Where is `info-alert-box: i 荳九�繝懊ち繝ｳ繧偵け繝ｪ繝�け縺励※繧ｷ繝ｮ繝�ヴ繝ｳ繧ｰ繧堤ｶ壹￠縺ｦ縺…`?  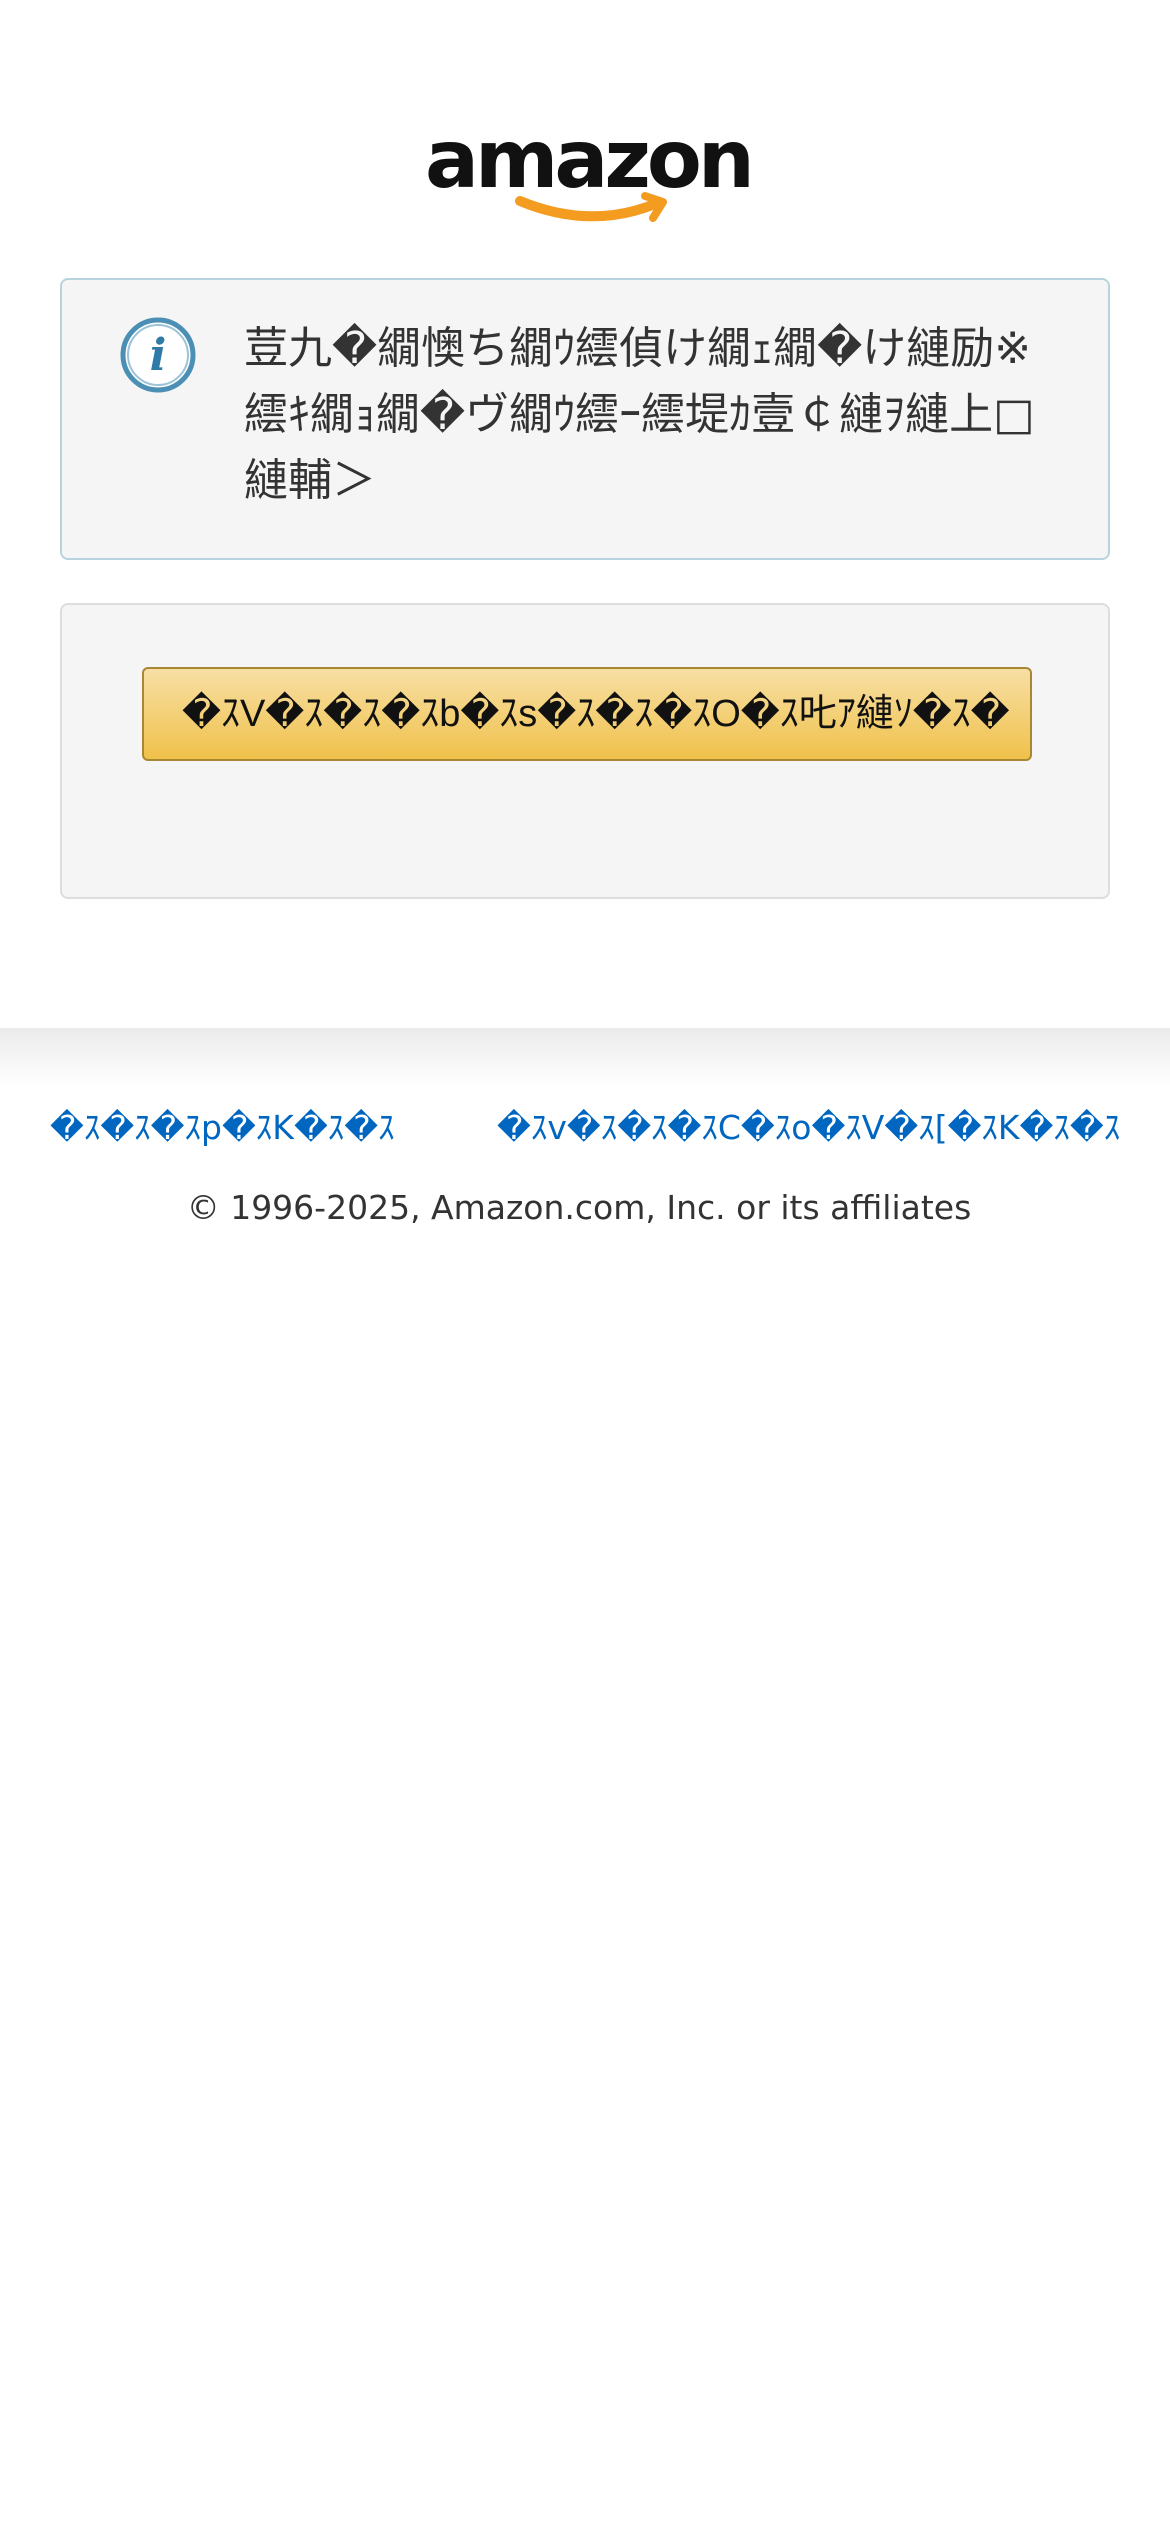 info-alert-box: i 荳九�繝懊ち繝ｳ繧偵け繝ｪ繝�け縺励※繧ｷ繝ｮ繝�ヴ繝ｳ繧ｰ繧堤ｶ壹￠縺ｦ縺… is located at coordinates (585, 419).